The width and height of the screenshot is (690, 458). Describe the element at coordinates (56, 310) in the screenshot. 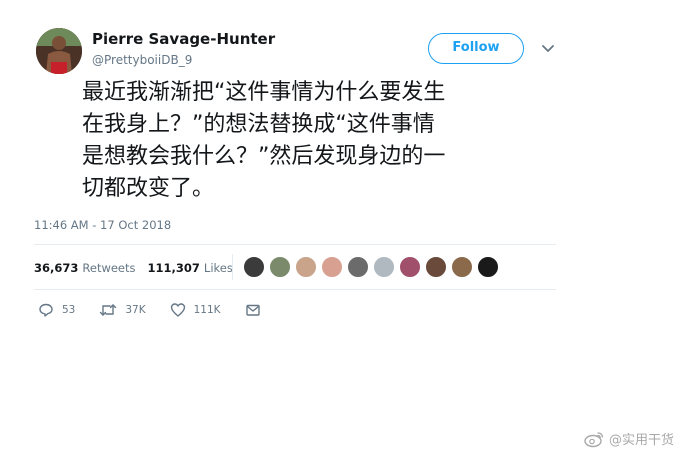

I see `reply-button: 53` at that location.